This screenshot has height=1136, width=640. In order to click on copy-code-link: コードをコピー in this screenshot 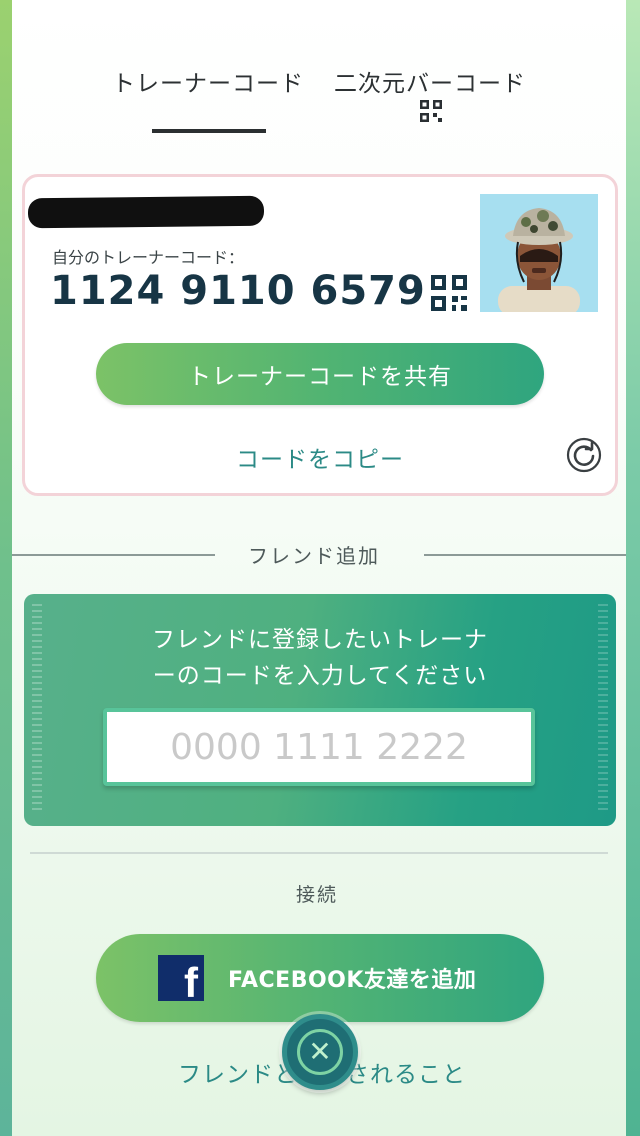, I will do `click(320, 457)`.